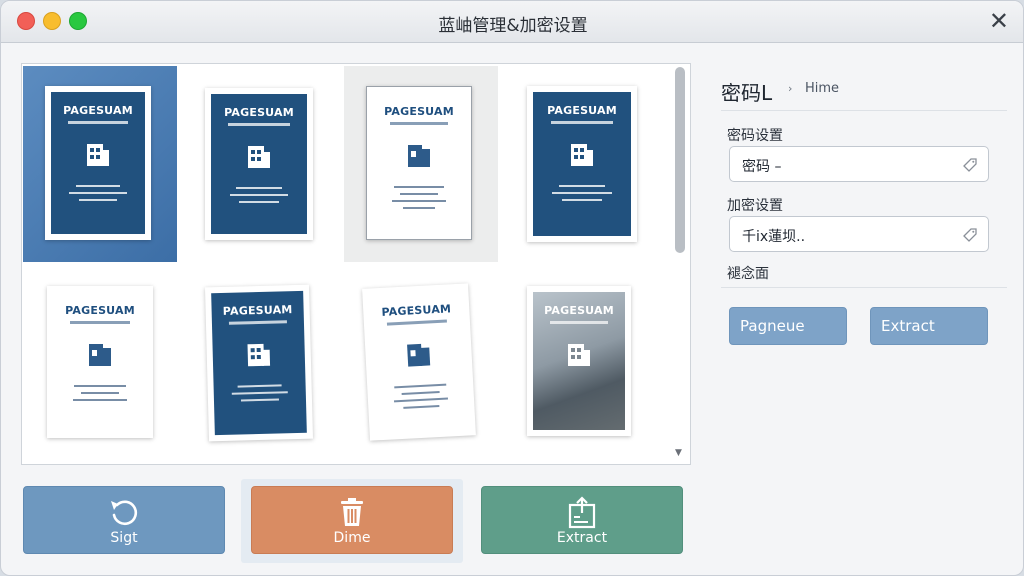 Image resolution: width=1024 pixels, height=576 pixels. Describe the element at coordinates (582, 512) in the screenshot. I see `export-icon` at that location.